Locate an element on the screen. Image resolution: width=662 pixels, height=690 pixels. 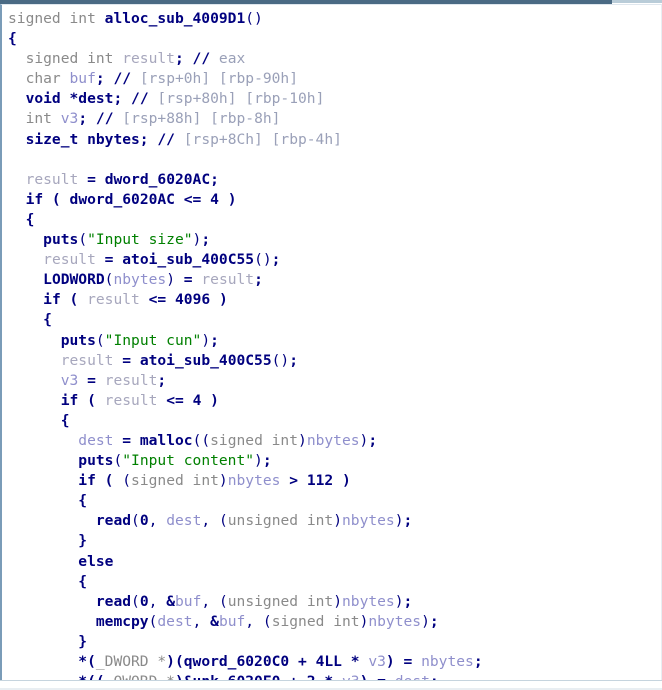
code-line: read(0, dest, (unsigned int)nbytes); is located at coordinates (334, 521).